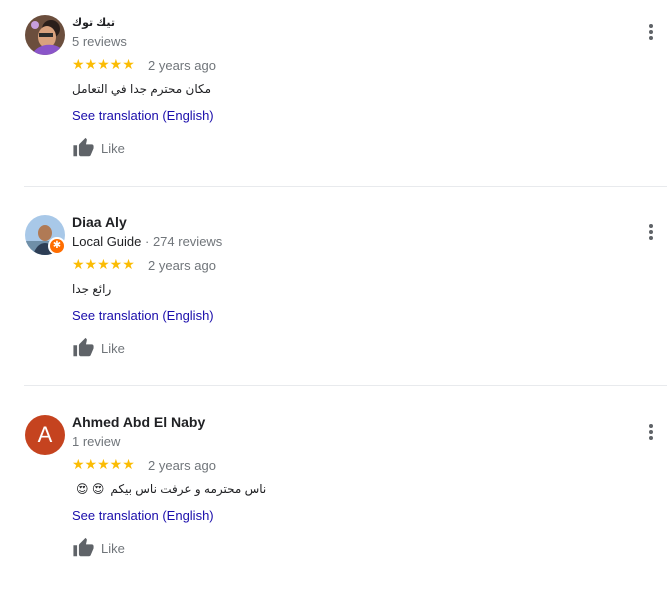 This screenshot has width=667, height=598. What do you see at coordinates (107, 241) in the screenshot?
I see `local-guide-label: Local Guide` at bounding box center [107, 241].